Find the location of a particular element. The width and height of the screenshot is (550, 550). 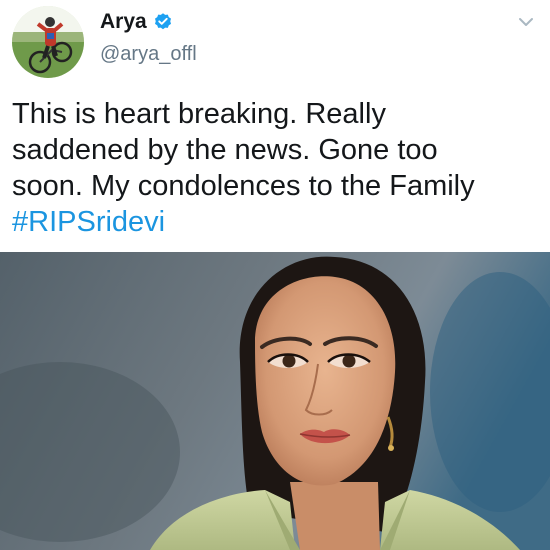

verified-badge-icon is located at coordinates (163, 22).